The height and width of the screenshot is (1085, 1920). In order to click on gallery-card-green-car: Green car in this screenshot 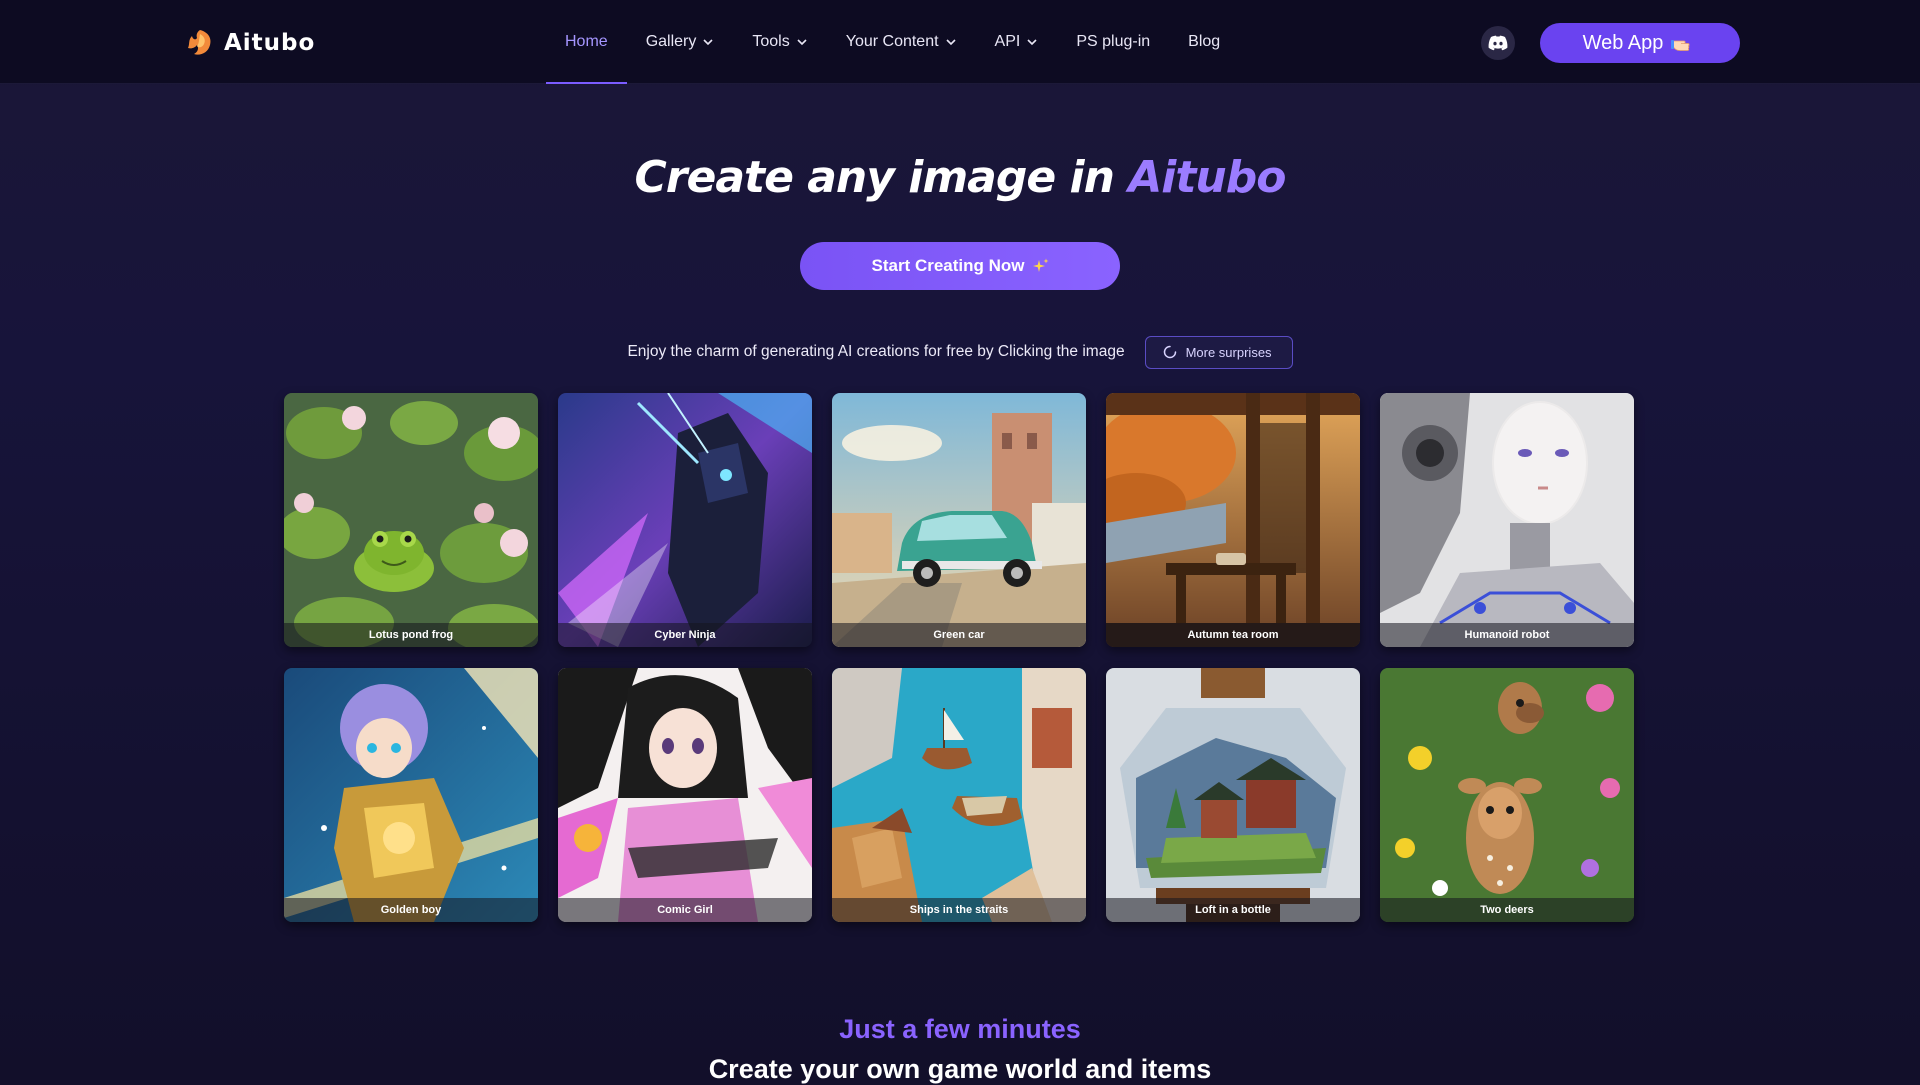, I will do `click(959, 520)`.